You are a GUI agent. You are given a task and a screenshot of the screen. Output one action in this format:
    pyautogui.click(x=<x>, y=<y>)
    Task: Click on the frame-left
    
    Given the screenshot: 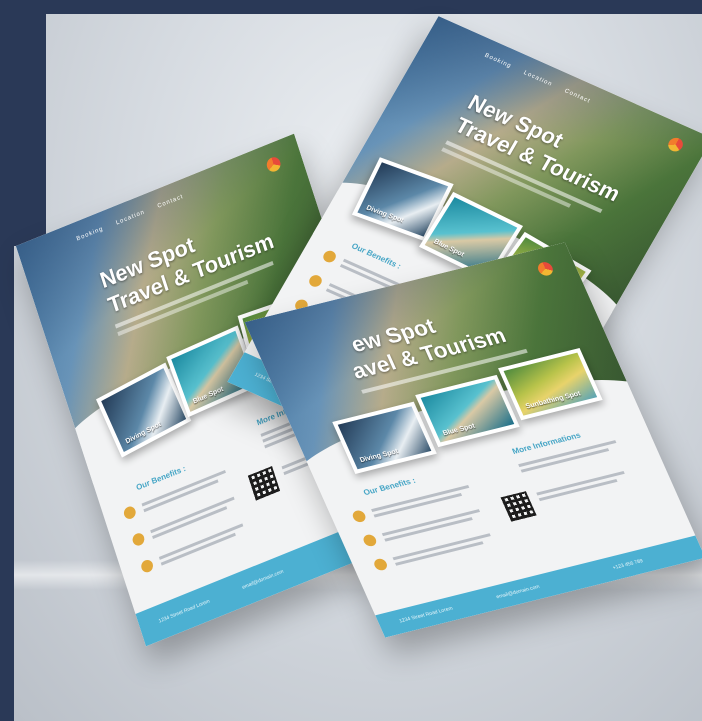 What is the action you would take?
    pyautogui.click(x=7, y=360)
    